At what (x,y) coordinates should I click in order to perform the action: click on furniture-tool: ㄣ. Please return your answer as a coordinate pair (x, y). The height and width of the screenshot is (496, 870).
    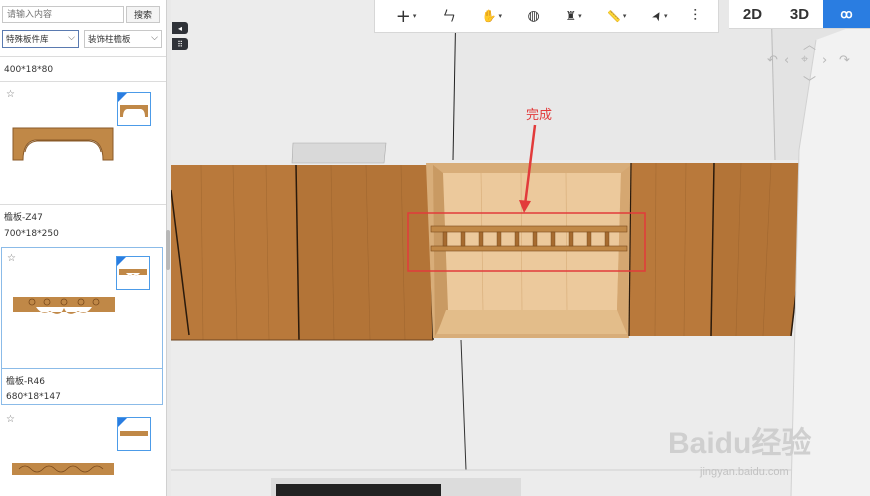
    Looking at the image, I should click on (449, 16).